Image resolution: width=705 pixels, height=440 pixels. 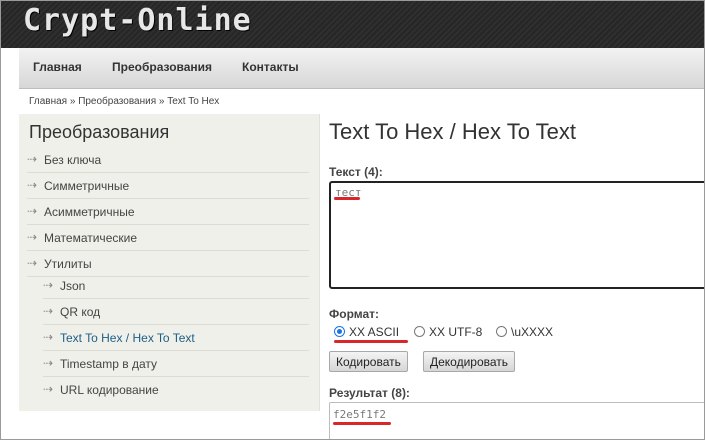 I want to click on radio-unicode-label: \uXXXX, so click(x=532, y=332).